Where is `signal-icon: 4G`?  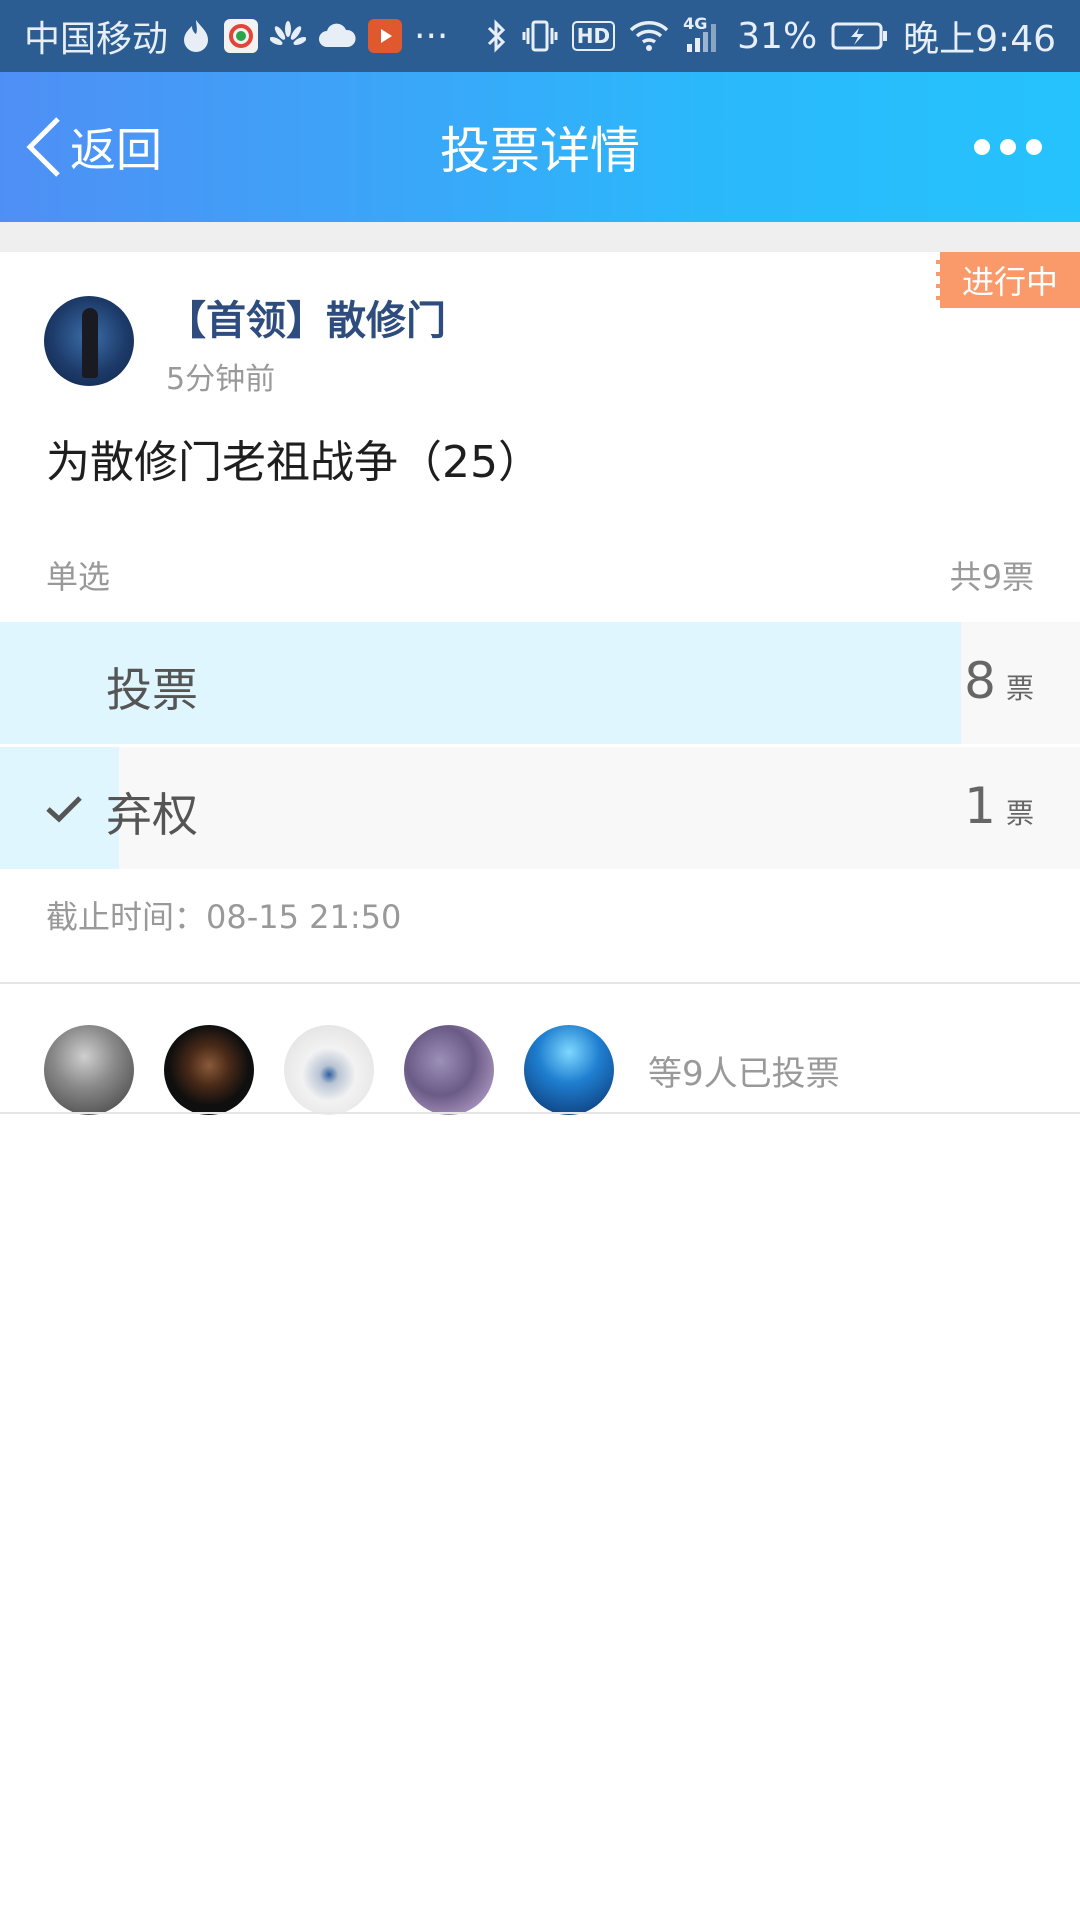 signal-icon: 4G is located at coordinates (703, 33).